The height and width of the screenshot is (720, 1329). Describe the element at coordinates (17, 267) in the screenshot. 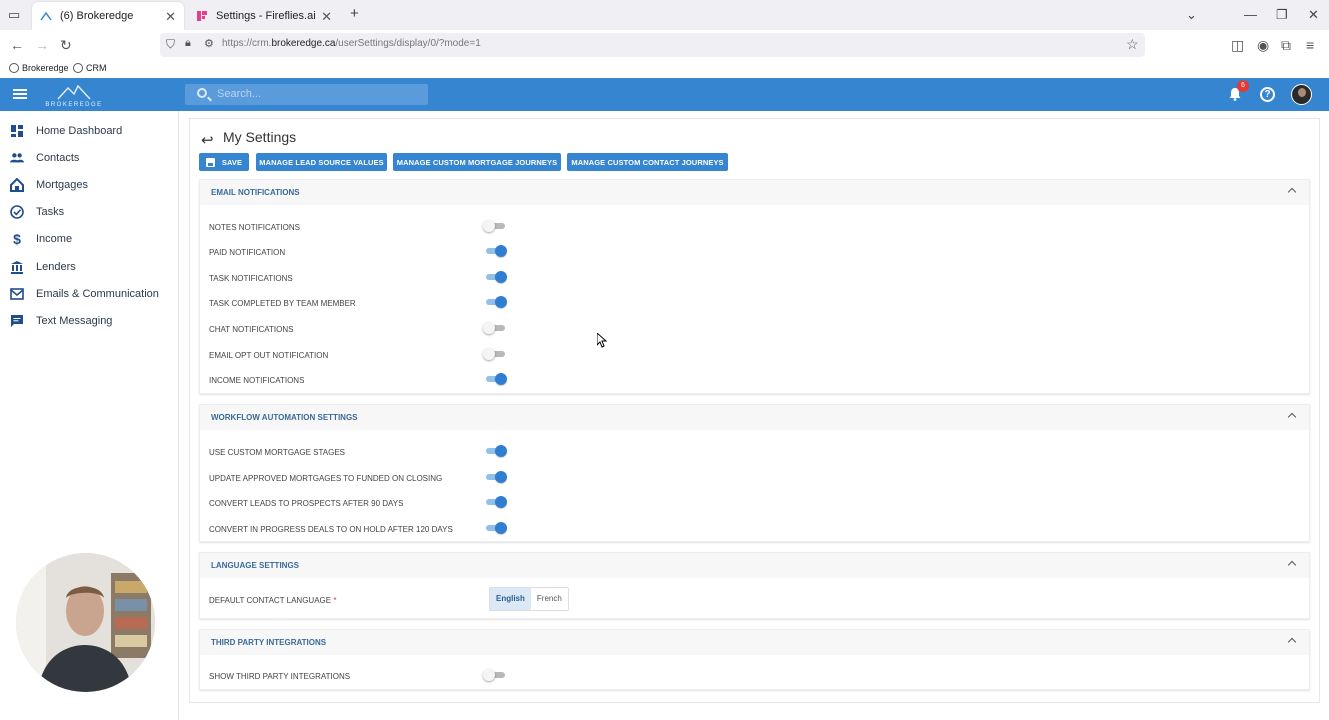

I see `bank-icon` at that location.